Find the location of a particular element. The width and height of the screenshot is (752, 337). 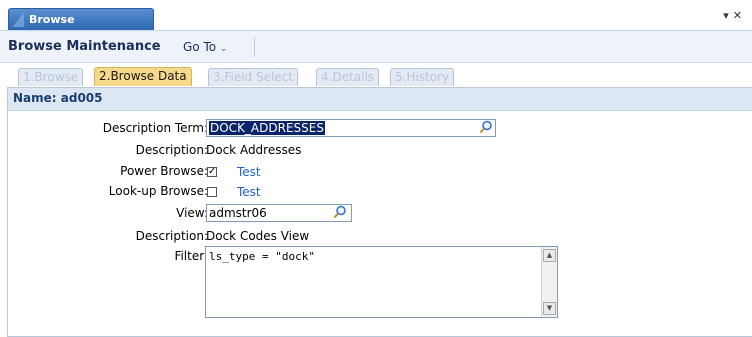

tab-accent is located at coordinates (21, 20).